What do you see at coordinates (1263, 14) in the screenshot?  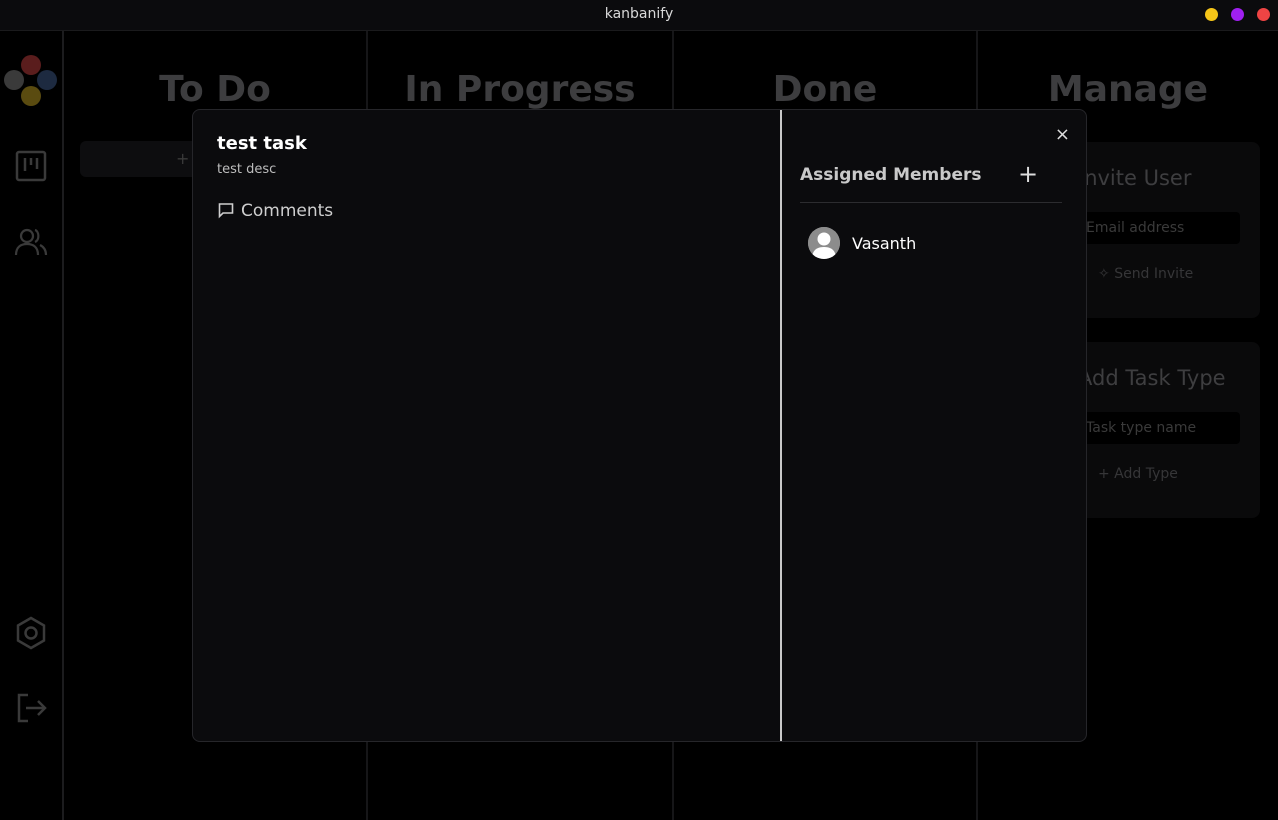 I see `window-close-button` at bounding box center [1263, 14].